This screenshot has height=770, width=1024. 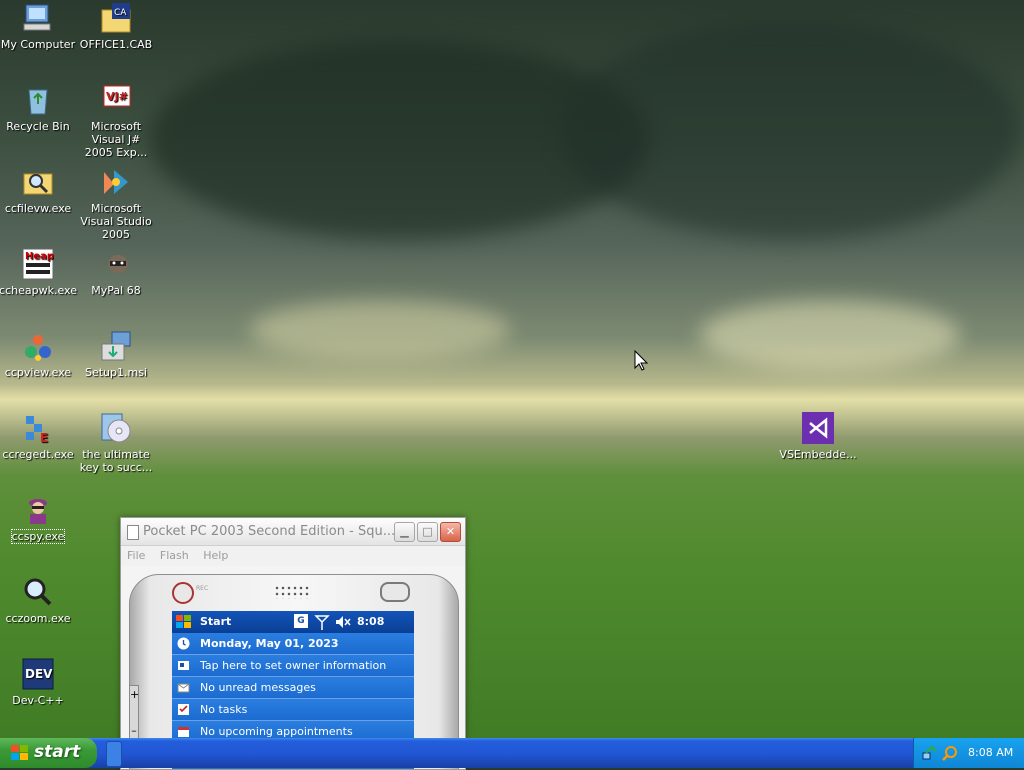 I want to click on process-viewer-icon, so click(x=38, y=348).